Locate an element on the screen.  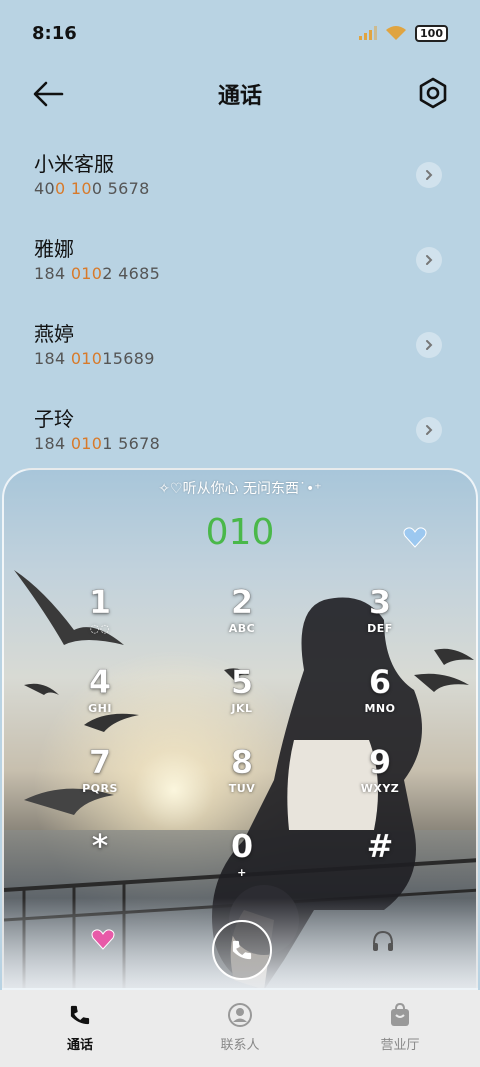
key-7: 7 PQRS is located at coordinates (100, 777).